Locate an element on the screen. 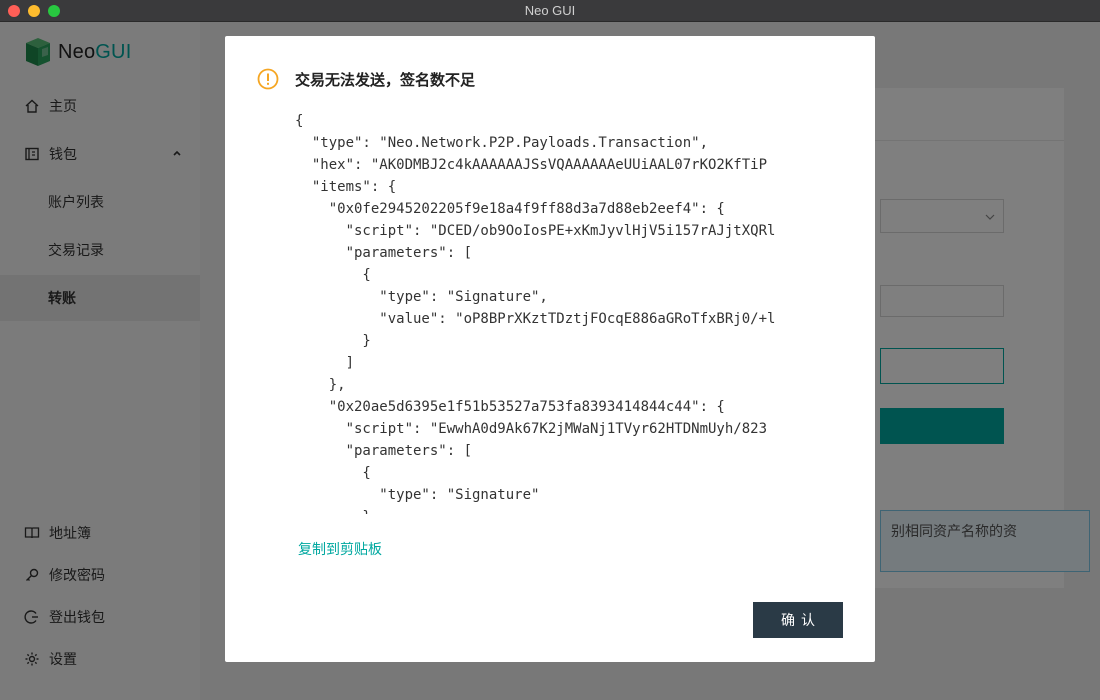  dialog-title: 交易无法发送，签名数不足 is located at coordinates (385, 80).